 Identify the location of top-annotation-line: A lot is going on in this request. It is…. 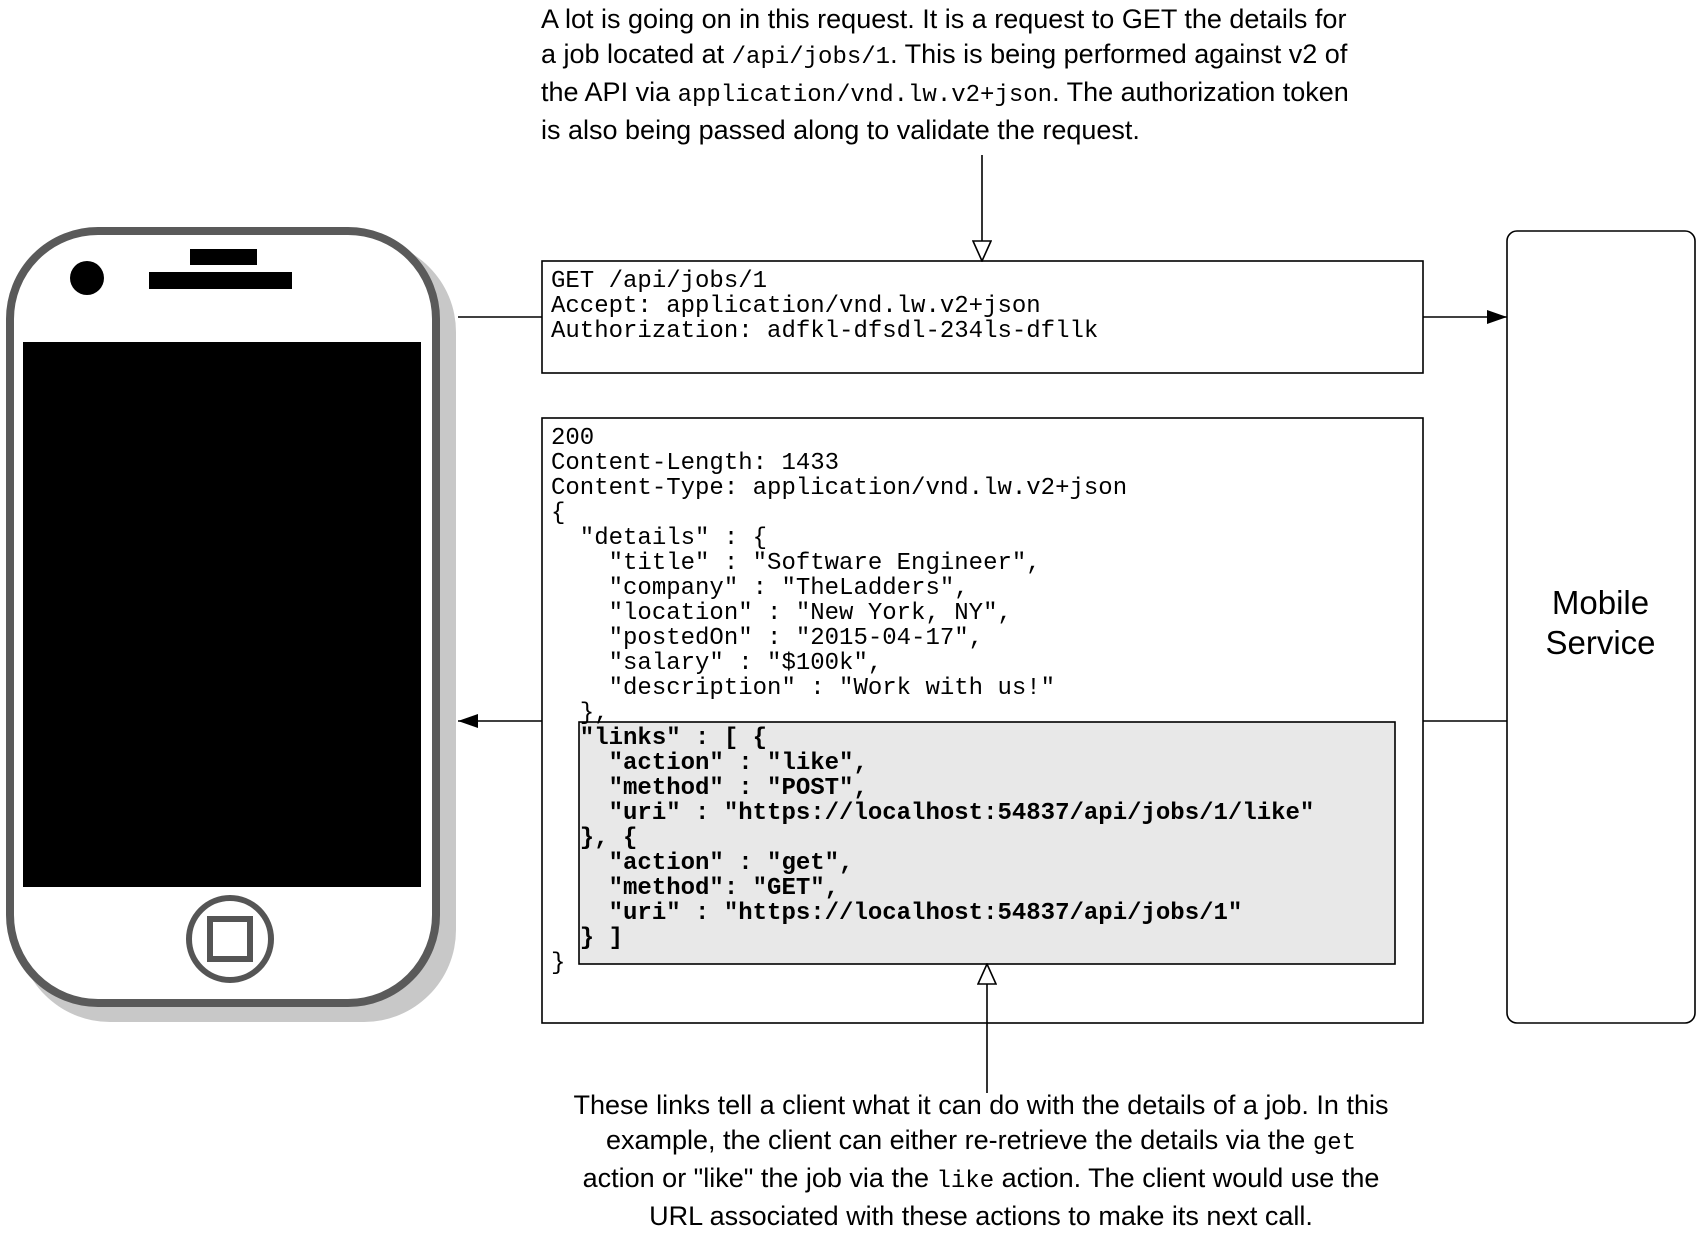
(944, 19).